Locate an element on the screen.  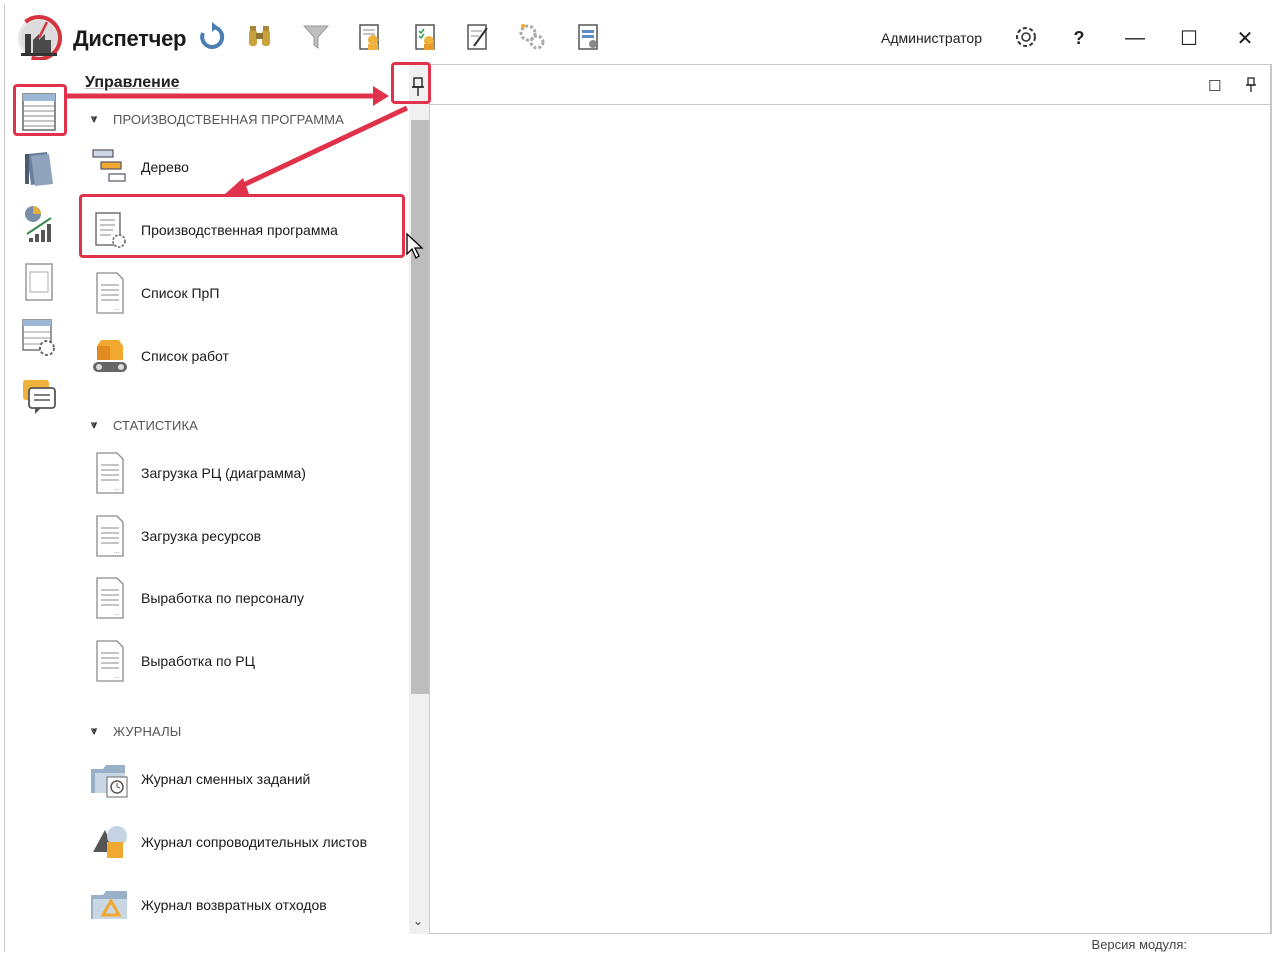
chat-icon is located at coordinates (39, 397).